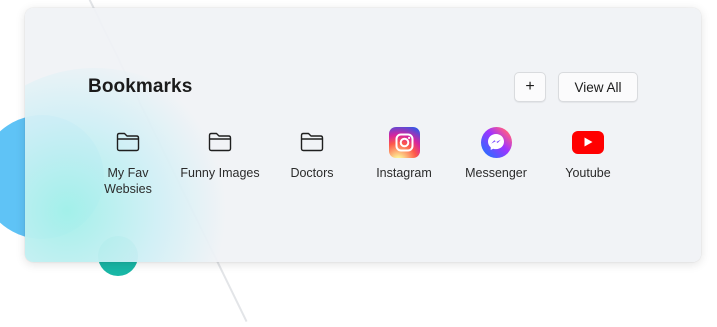 The image size is (717, 327). What do you see at coordinates (496, 161) in the screenshot?
I see `bookmark-messenger: Messenger` at bounding box center [496, 161].